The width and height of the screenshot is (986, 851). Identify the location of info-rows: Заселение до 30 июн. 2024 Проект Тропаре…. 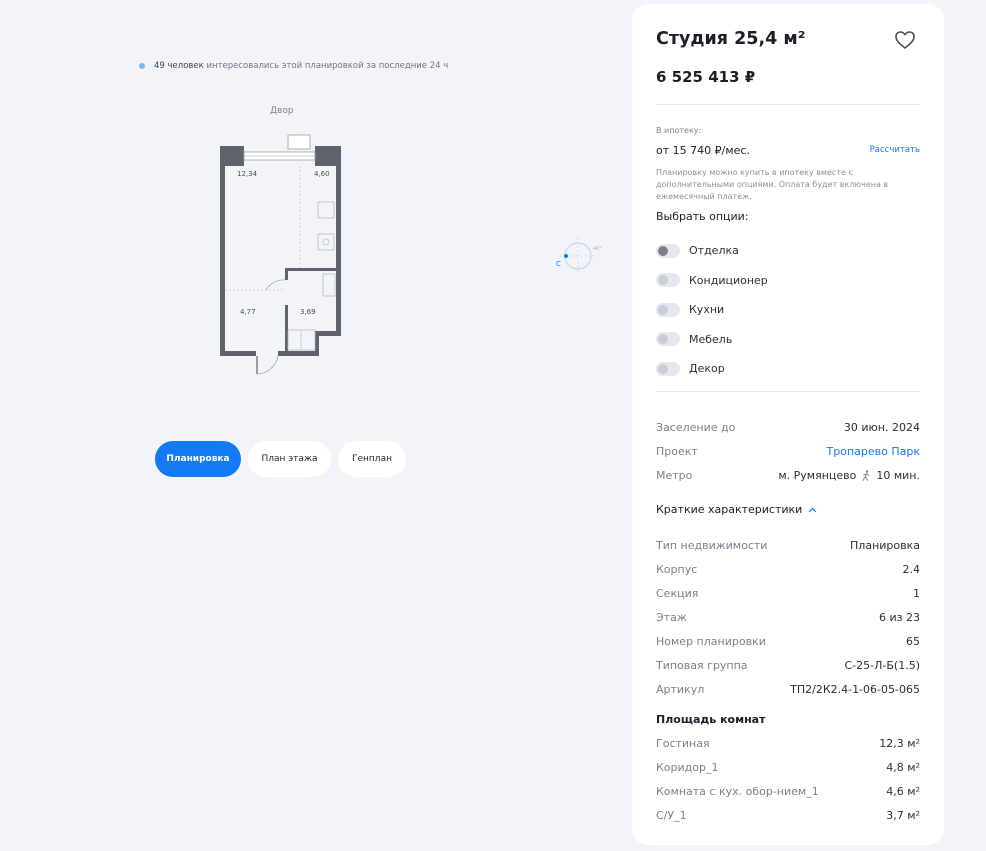
(788, 451).